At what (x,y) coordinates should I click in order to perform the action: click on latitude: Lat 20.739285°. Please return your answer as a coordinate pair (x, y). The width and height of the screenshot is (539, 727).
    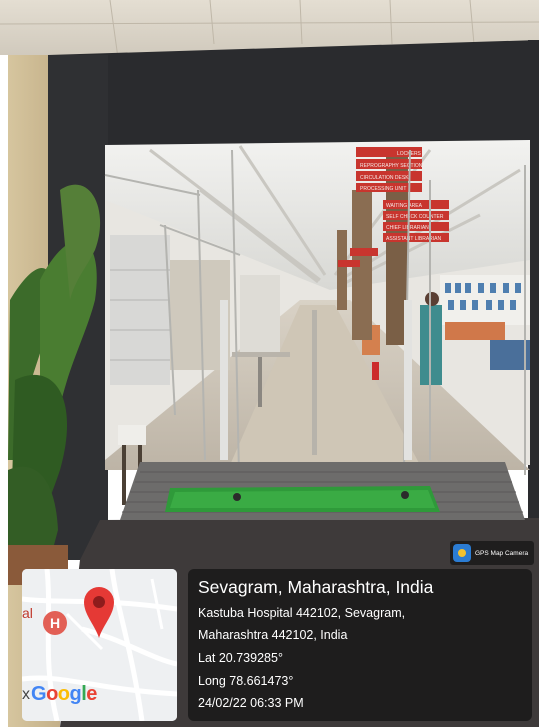
    Looking at the image, I should click on (240, 658).